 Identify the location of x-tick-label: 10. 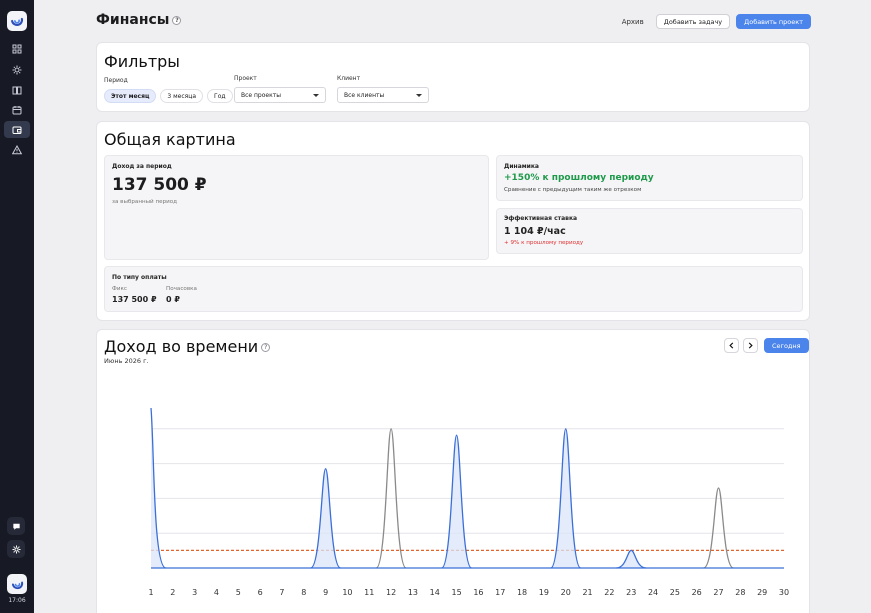
(347, 592).